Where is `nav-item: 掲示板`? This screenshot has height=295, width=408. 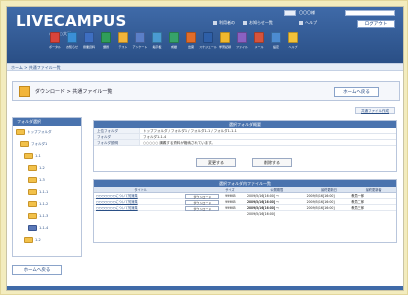
nav-item: 掲示板 is located at coordinates (157, 45).